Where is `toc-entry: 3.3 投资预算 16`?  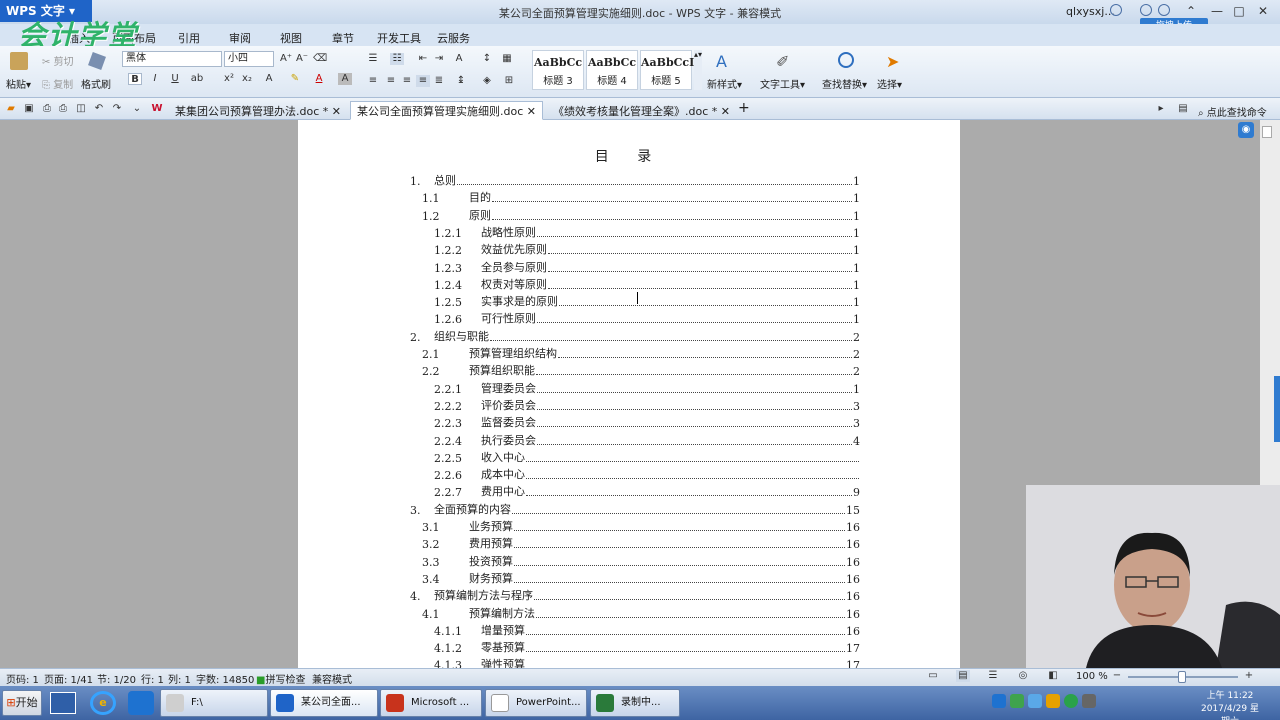 toc-entry: 3.3 投资预算 16 is located at coordinates (641, 562).